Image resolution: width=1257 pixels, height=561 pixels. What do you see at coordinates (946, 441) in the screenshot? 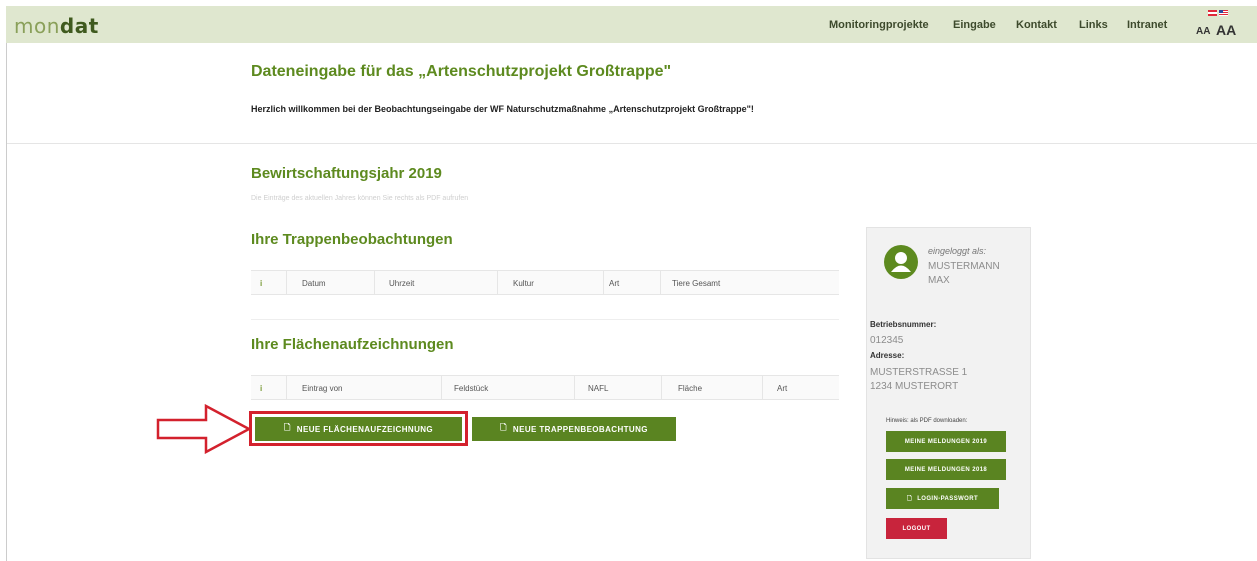
I see `reports-2019-button: MEINE MELDUNGEN 2019` at bounding box center [946, 441].